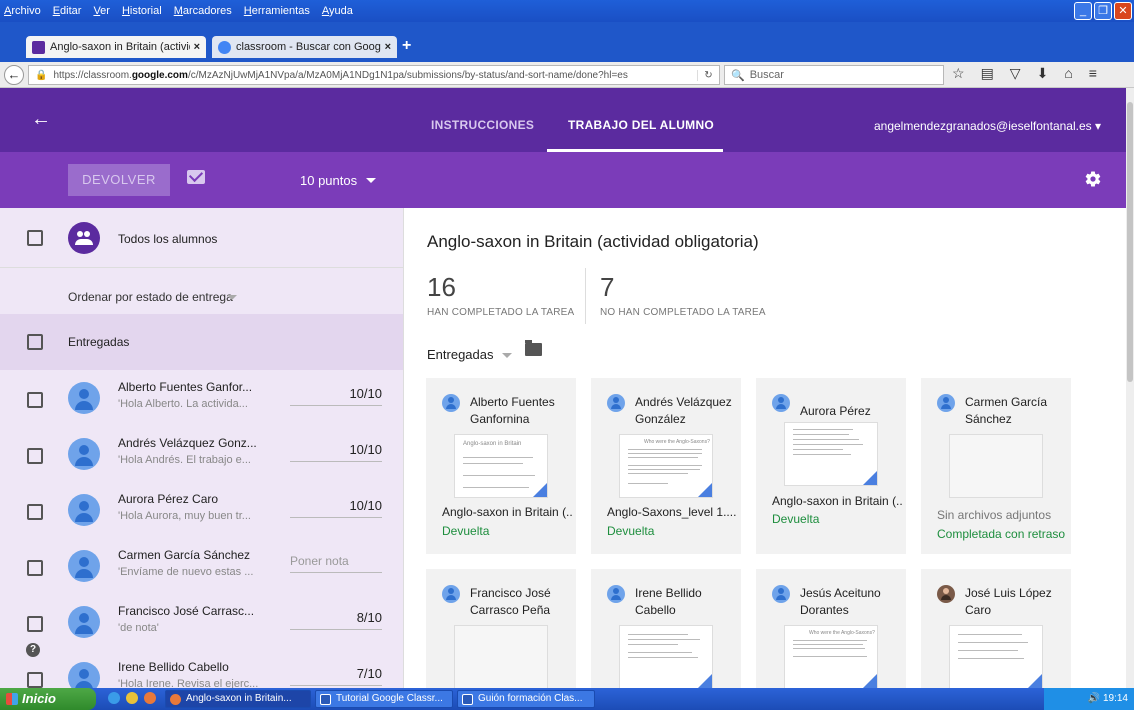  What do you see at coordinates (1043, 73) in the screenshot?
I see `downloads-icon: ⬇` at bounding box center [1043, 73].